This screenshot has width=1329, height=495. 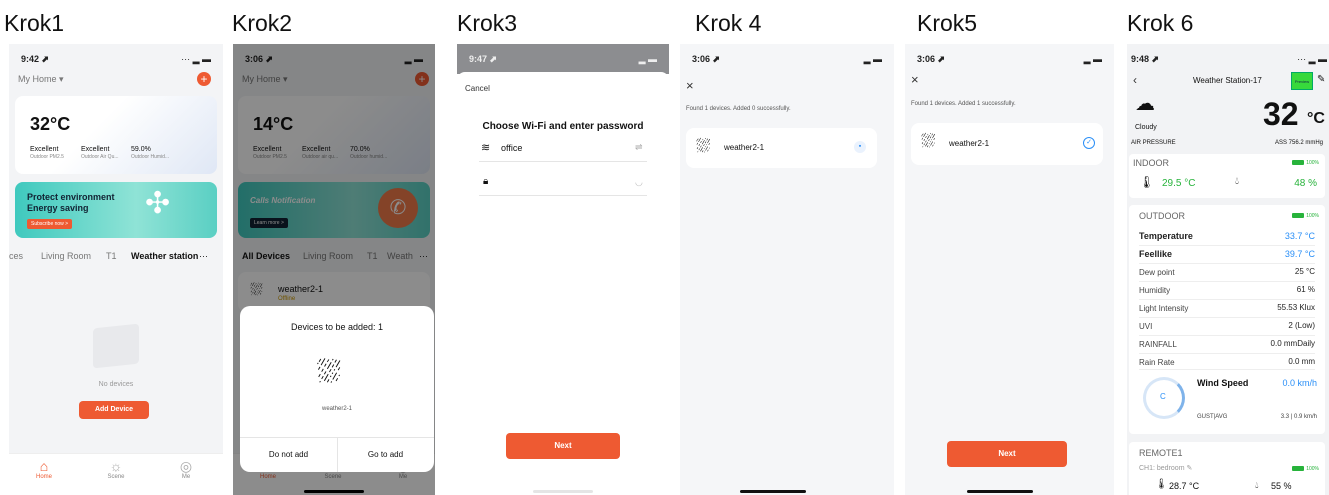 What do you see at coordinates (116, 346) in the screenshot?
I see `empty-box-icon` at bounding box center [116, 346].